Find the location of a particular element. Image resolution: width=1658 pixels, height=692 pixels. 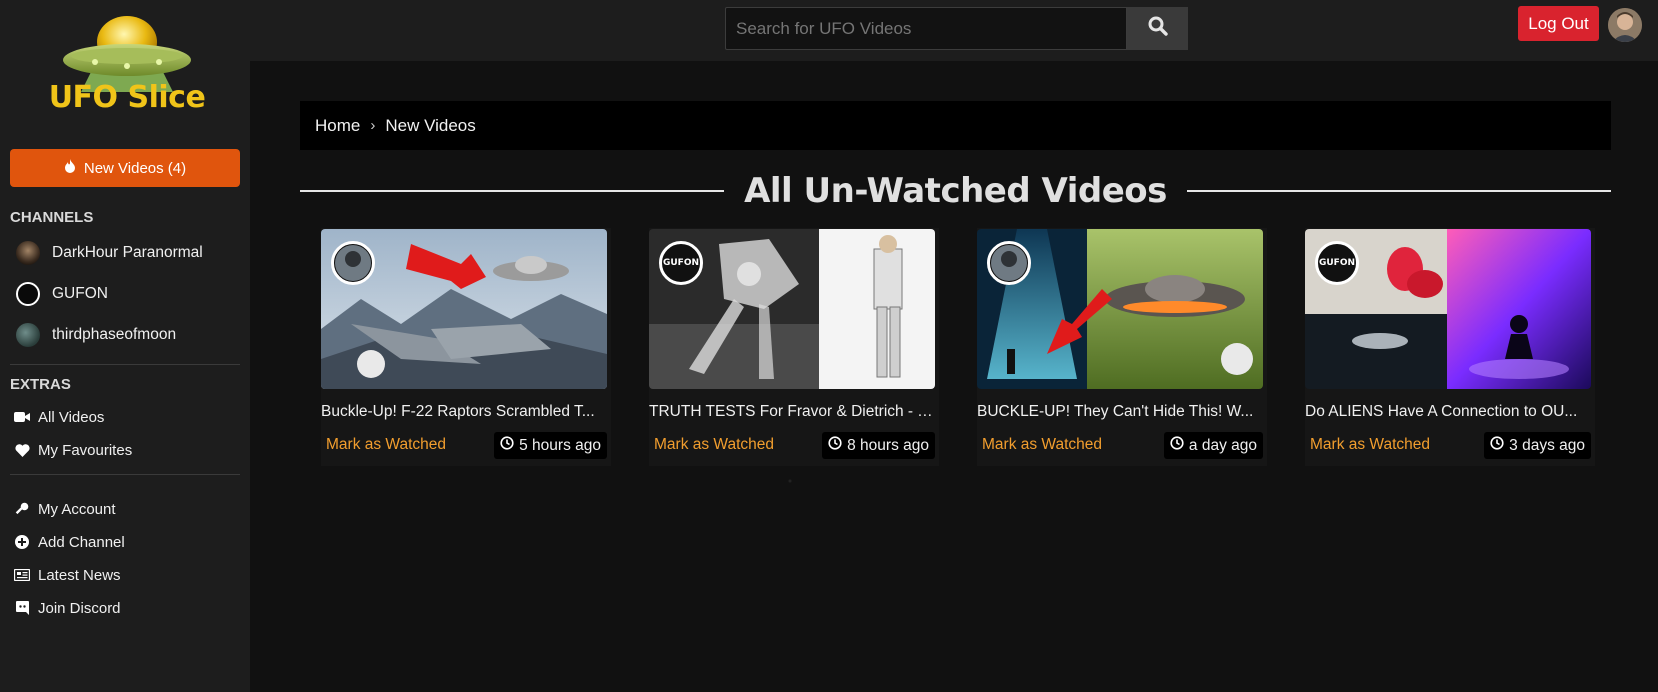

newspaper-icon is located at coordinates (22, 575).